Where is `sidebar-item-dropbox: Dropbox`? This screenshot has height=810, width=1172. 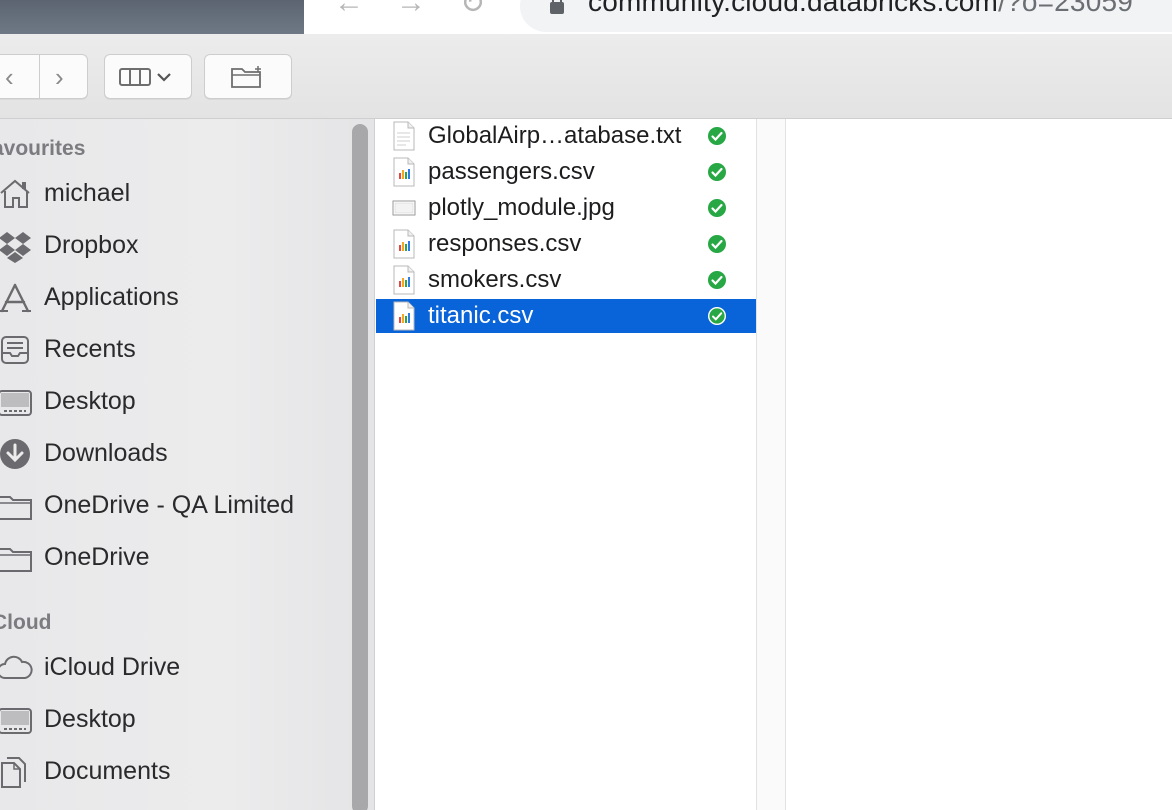
sidebar-item-dropbox: Dropbox is located at coordinates (175, 245).